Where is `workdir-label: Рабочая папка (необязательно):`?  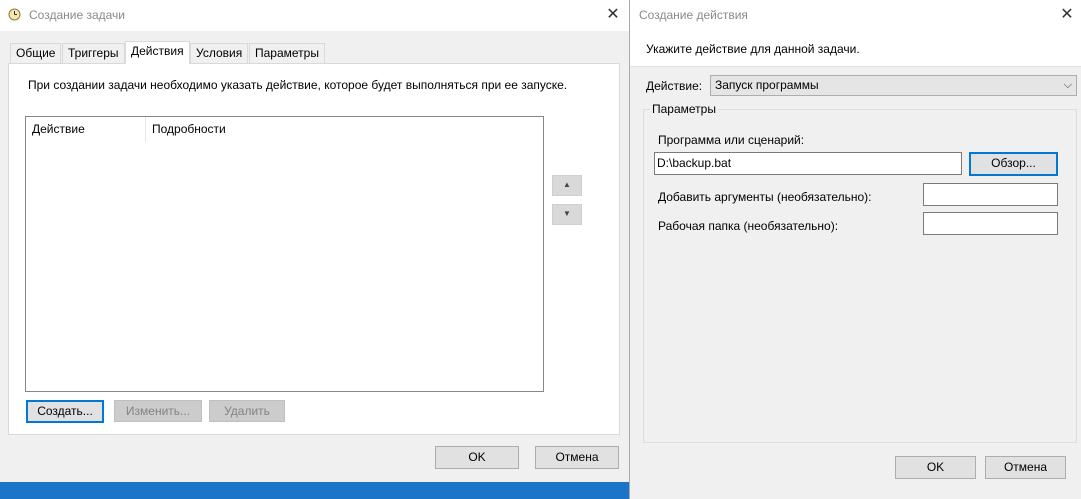 workdir-label: Рабочая папка (необязательно): is located at coordinates (748, 226).